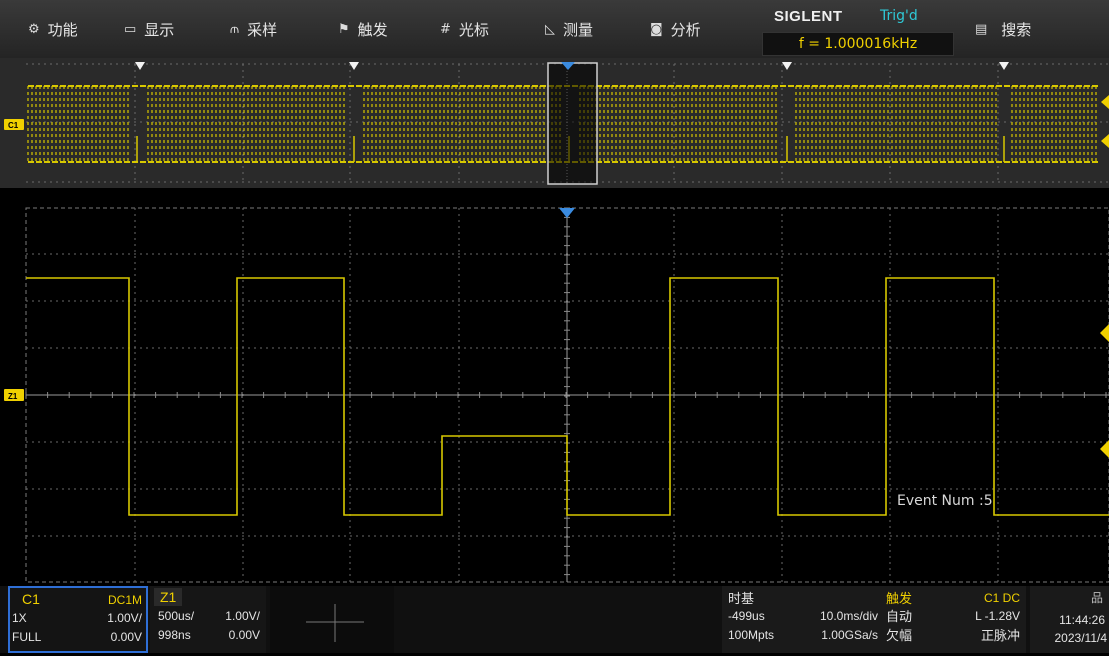  Describe the element at coordinates (953, 619) in the screenshot. I see `trigger-info: 触发 C1 DC 自动 L -1.28V 欠幅 正脉冲` at that location.